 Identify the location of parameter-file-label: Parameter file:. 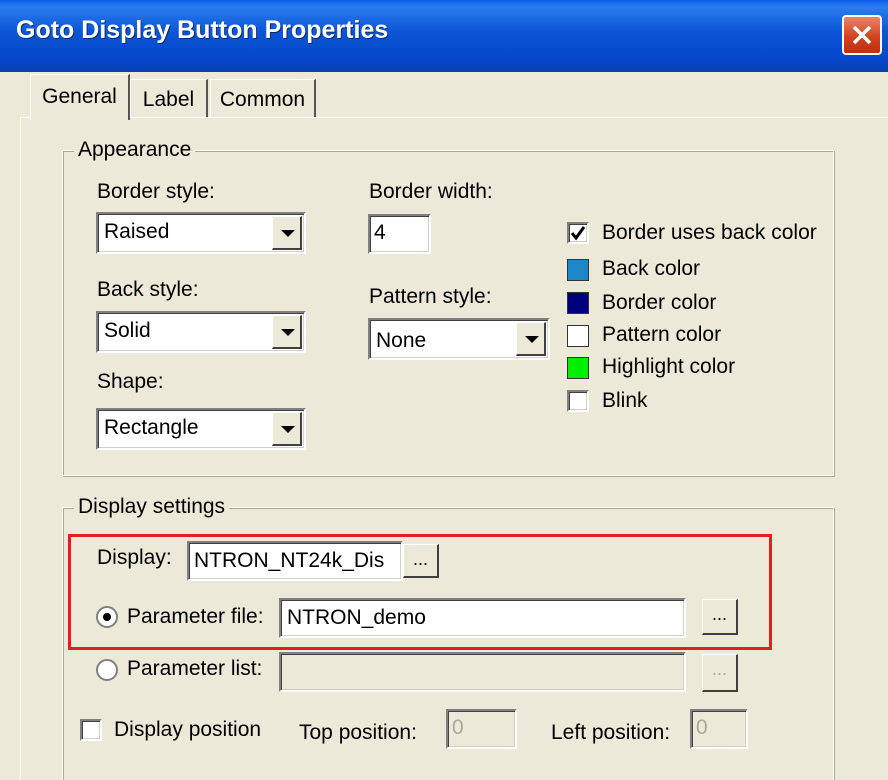
(195, 616).